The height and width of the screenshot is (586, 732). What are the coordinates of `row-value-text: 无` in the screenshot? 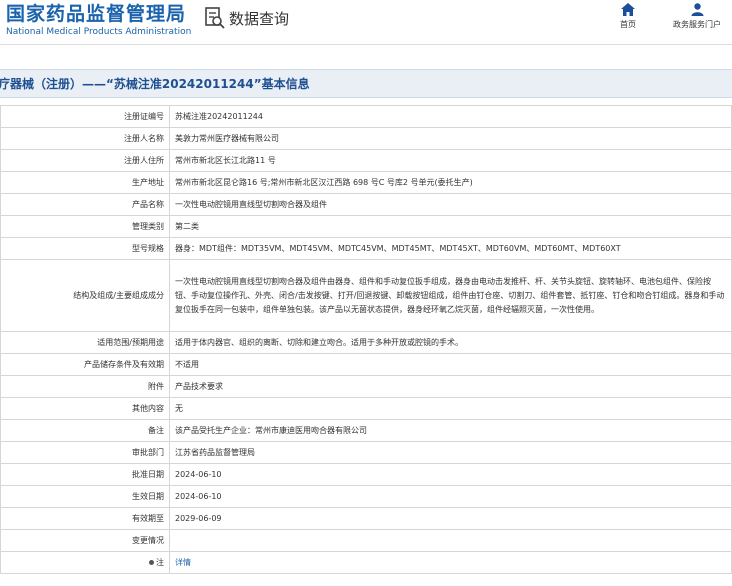 It's located at (179, 408).